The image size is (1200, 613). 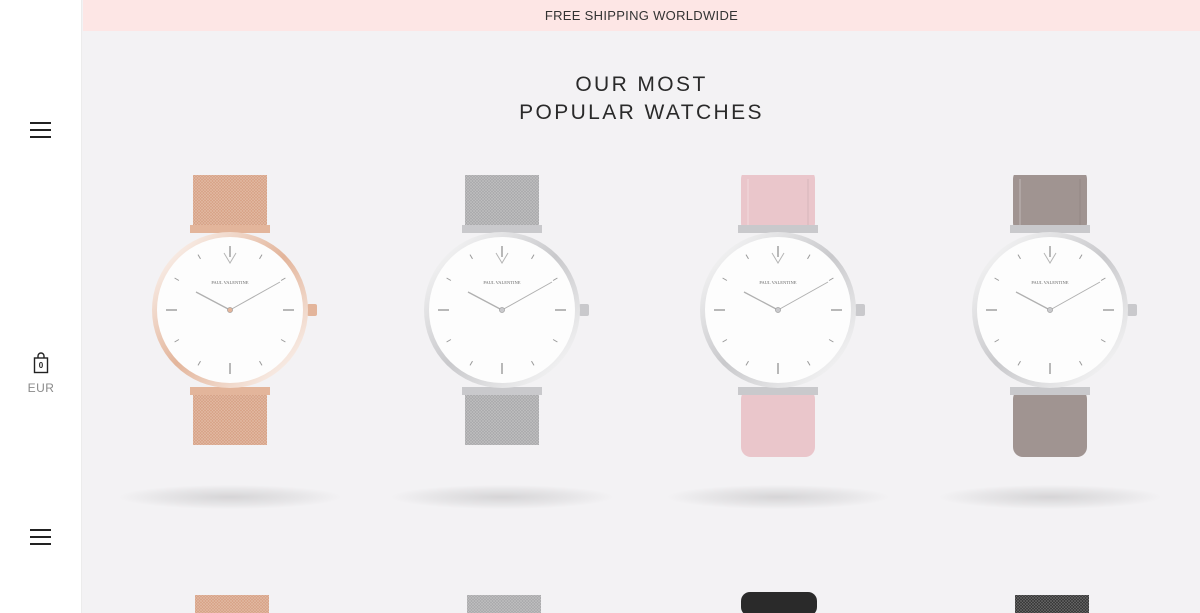 I want to click on banner-text: FREE SHIPPING WORLDWIDE, so click(x=641, y=15).